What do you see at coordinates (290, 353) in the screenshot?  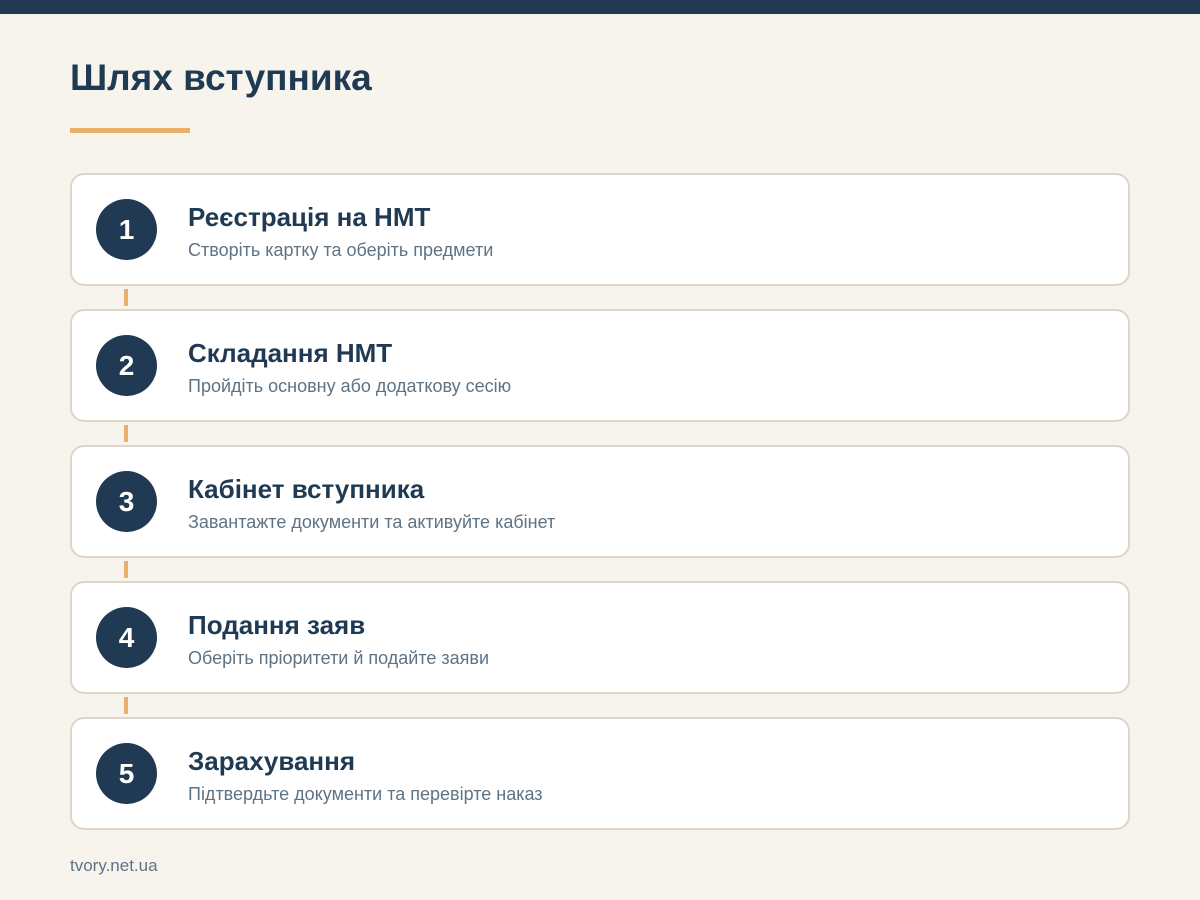 I see `step-title: Складання НМТ` at bounding box center [290, 353].